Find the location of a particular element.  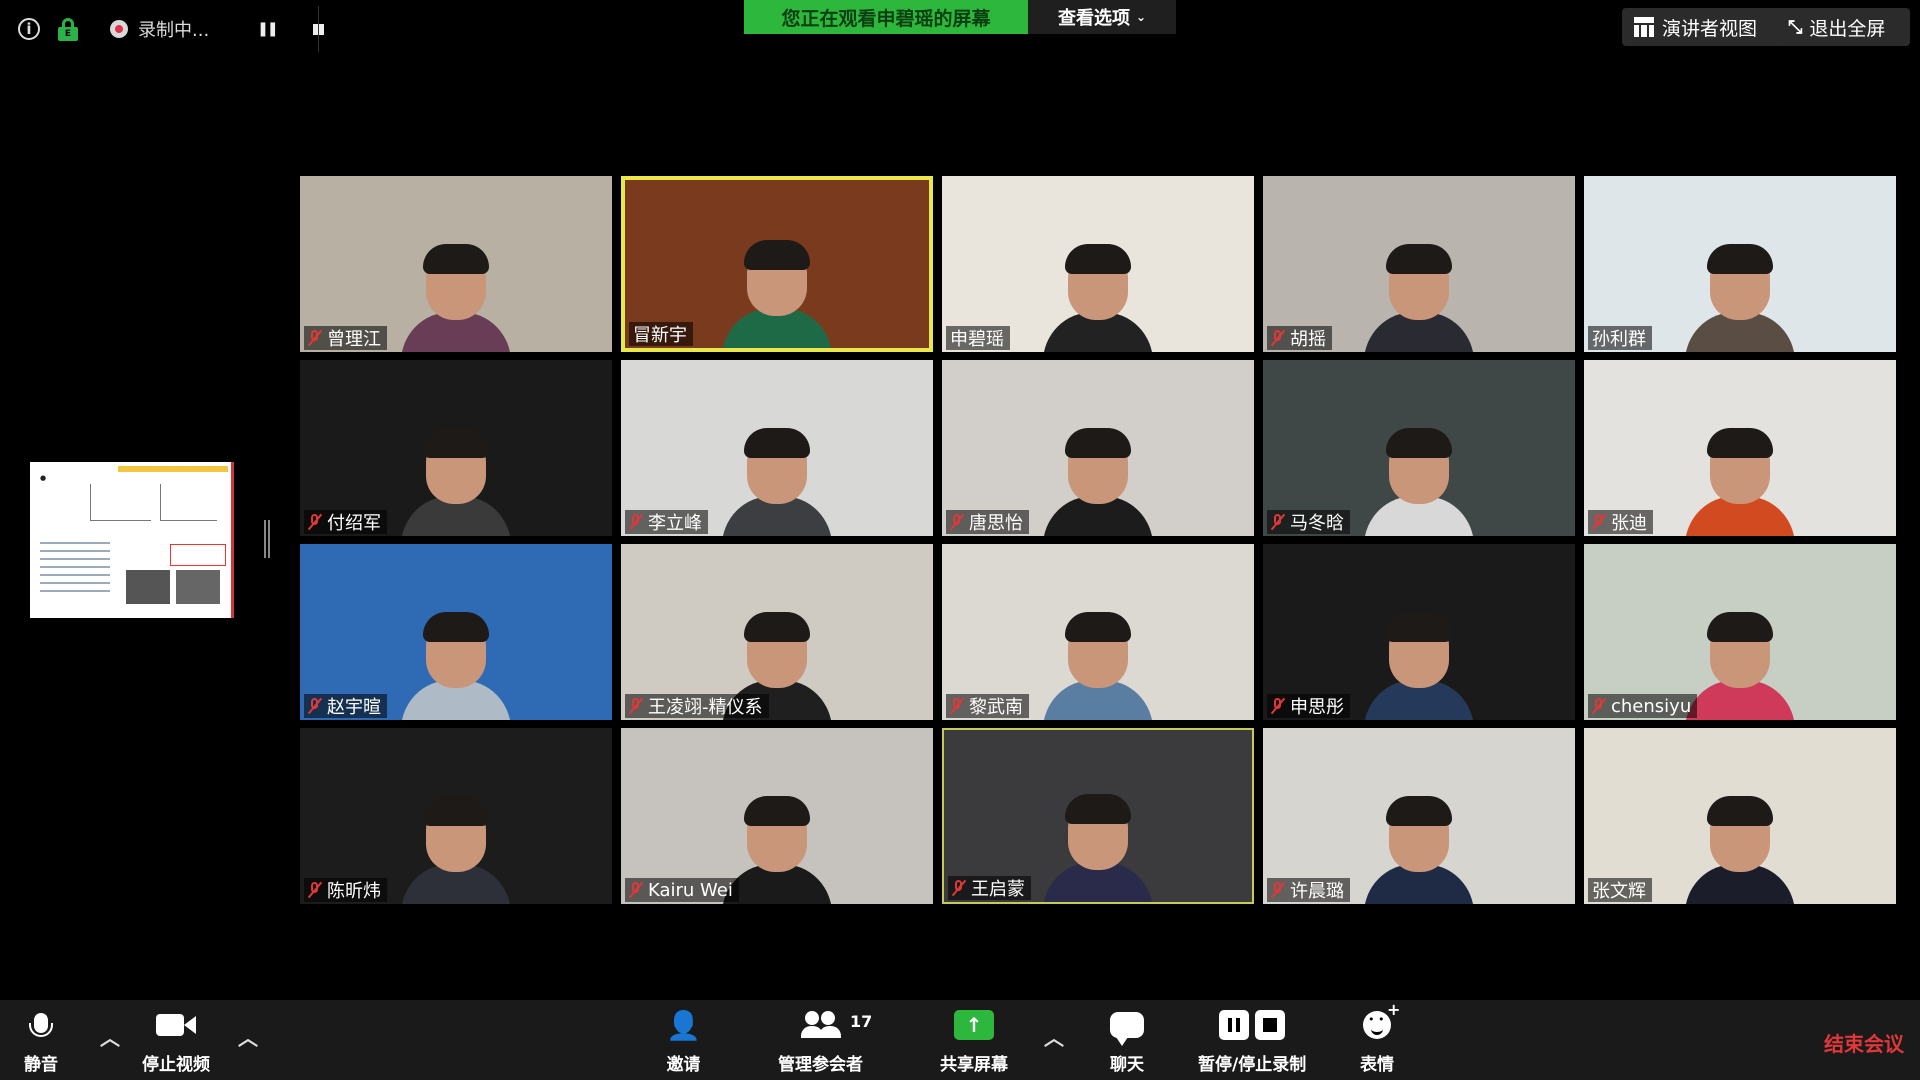

participant-tile: Kairu Wei is located at coordinates (777, 816).